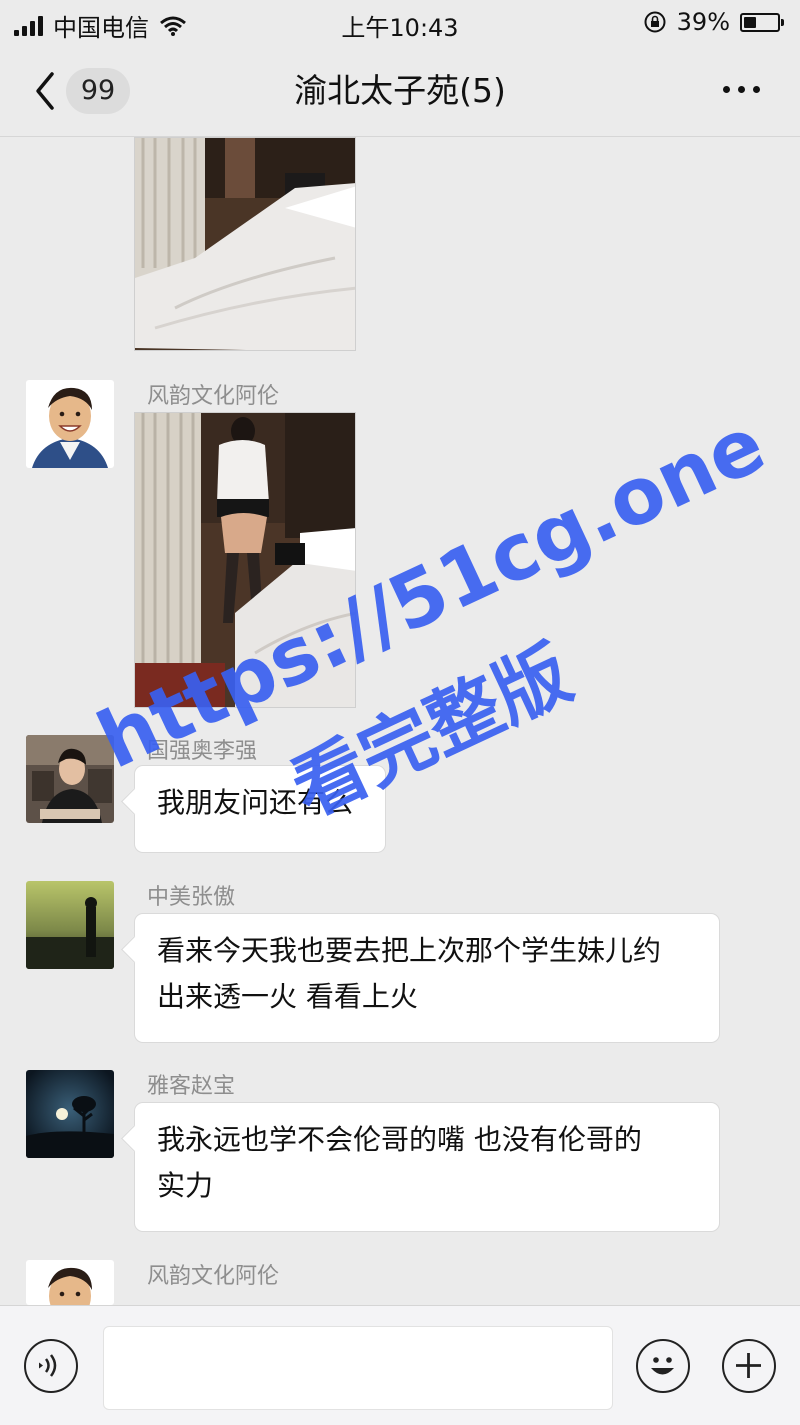 Image resolution: width=800 pixels, height=1425 pixels. What do you see at coordinates (51, 1366) in the screenshot?
I see `voice-icon` at bounding box center [51, 1366].